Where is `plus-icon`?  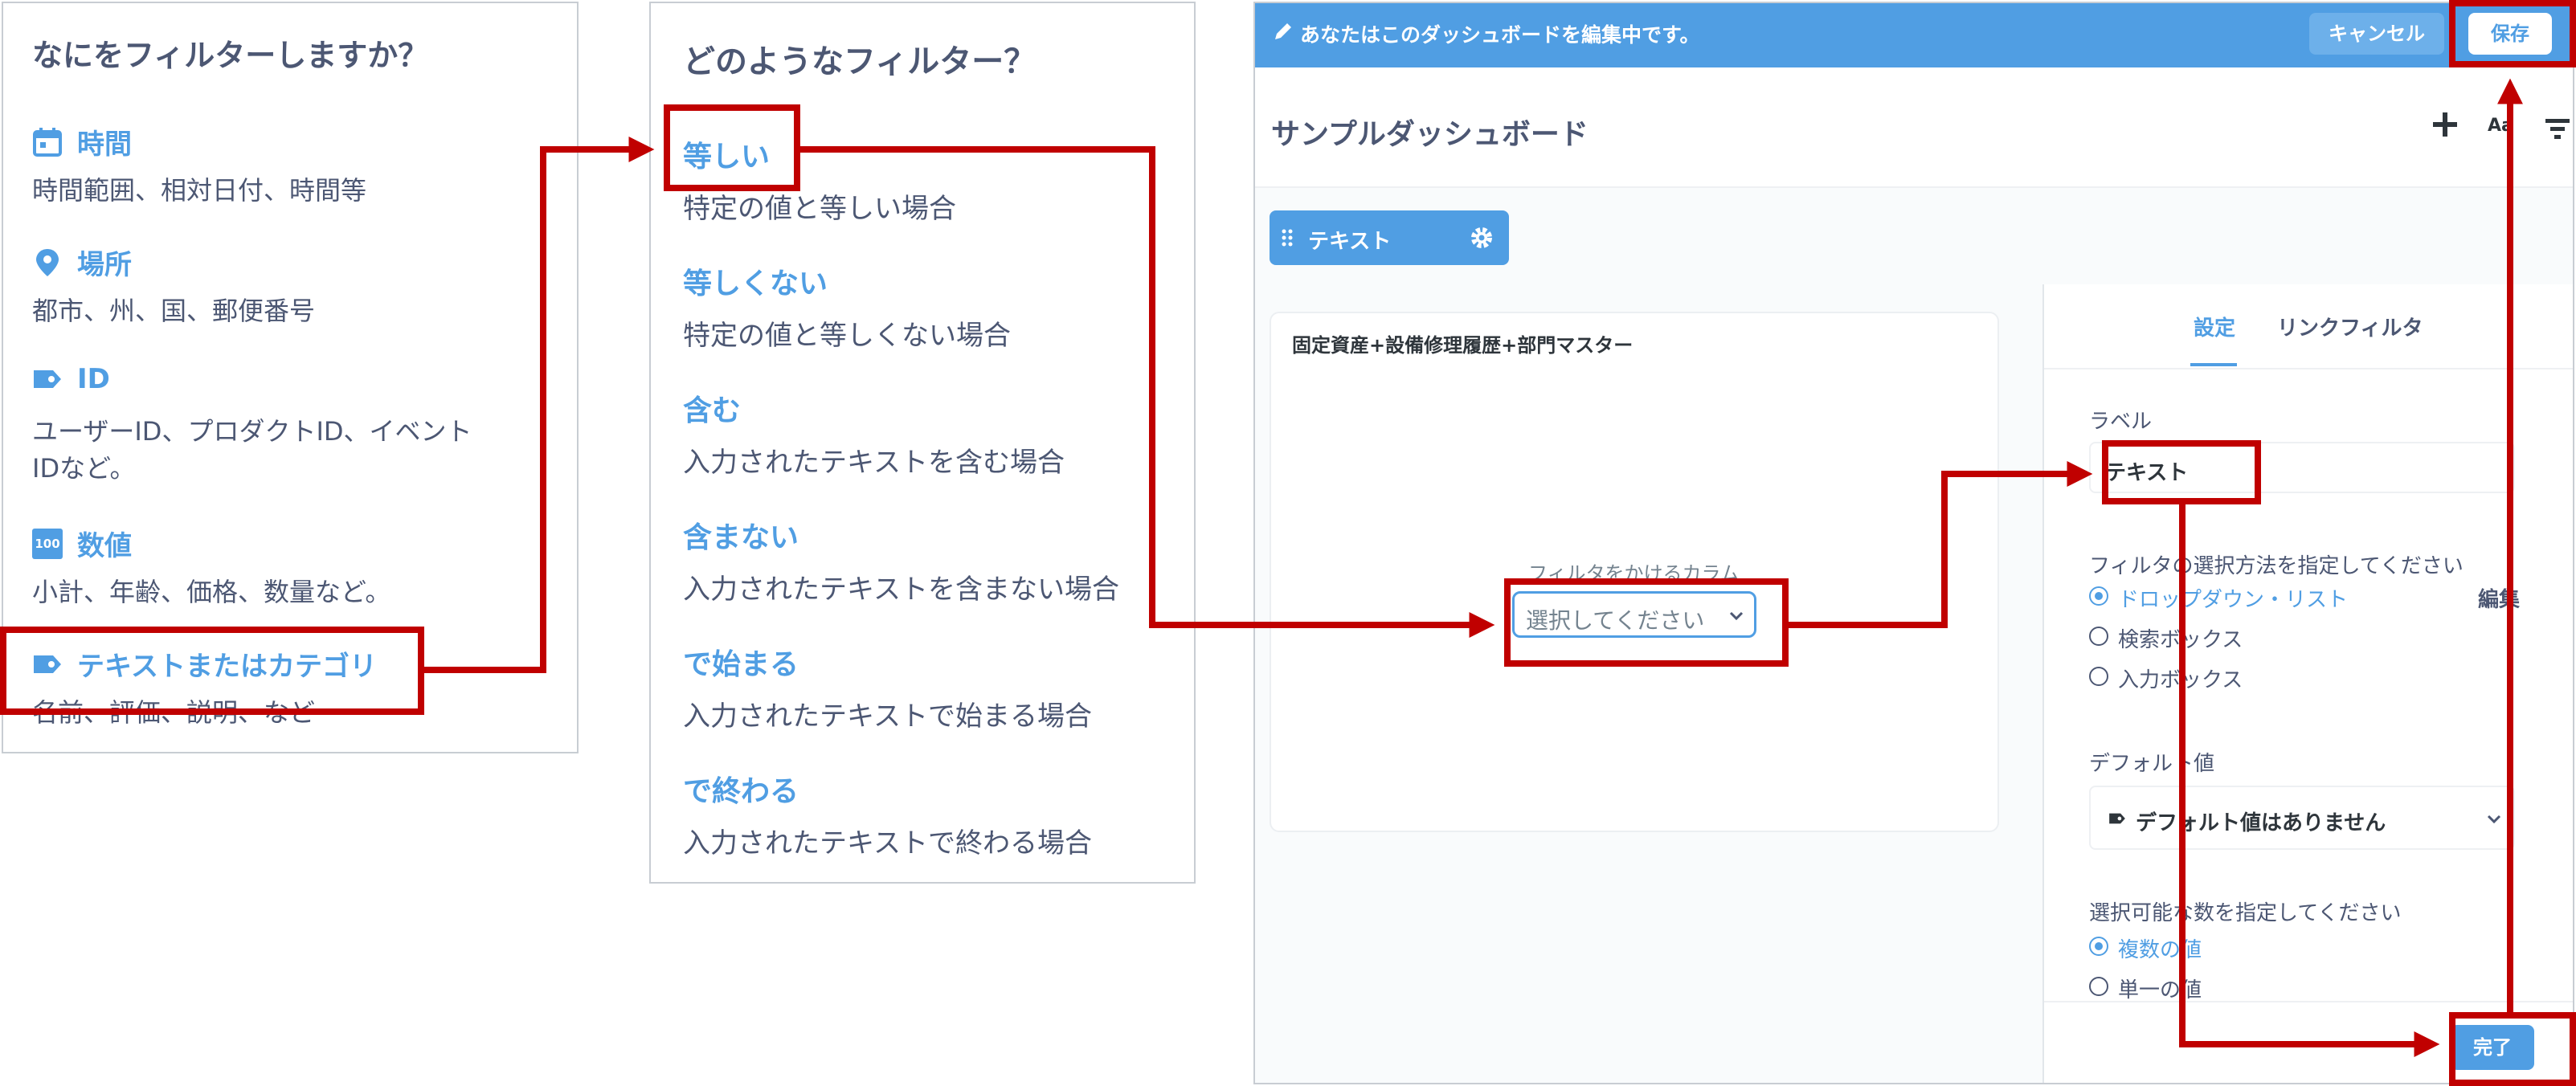
plus-icon is located at coordinates (2445, 126).